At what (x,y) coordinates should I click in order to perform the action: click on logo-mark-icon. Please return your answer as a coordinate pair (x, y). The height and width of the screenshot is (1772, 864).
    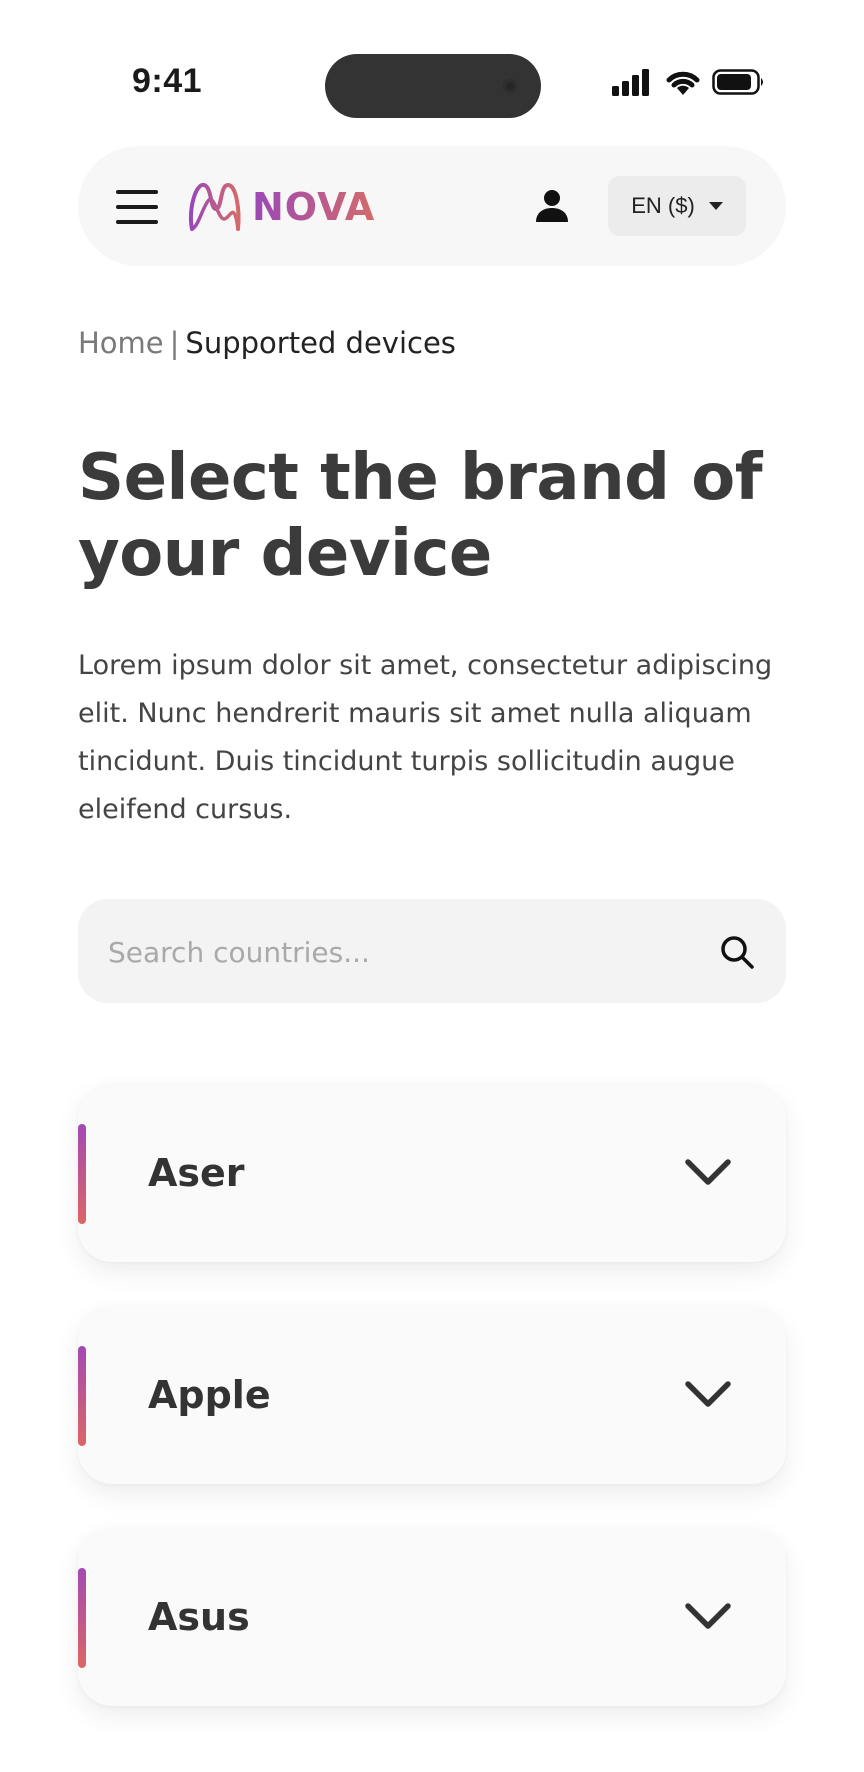
    Looking at the image, I should click on (215, 206).